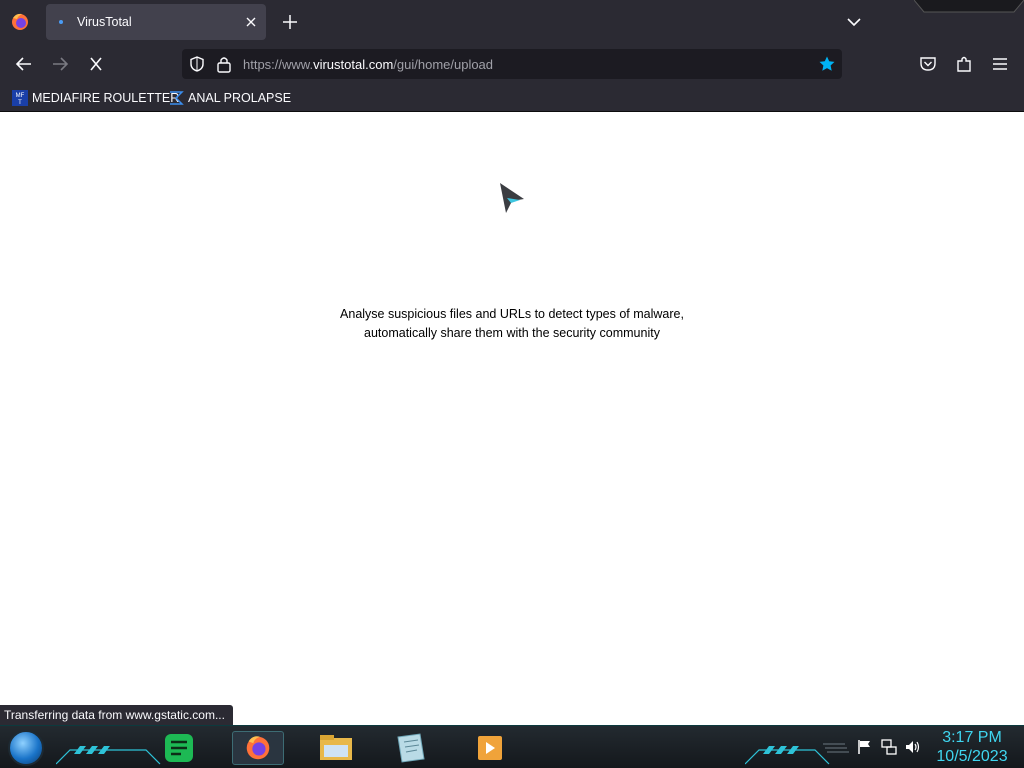  Describe the element at coordinates (972, 737) in the screenshot. I see `clock-time: 3:17 PM` at that location.